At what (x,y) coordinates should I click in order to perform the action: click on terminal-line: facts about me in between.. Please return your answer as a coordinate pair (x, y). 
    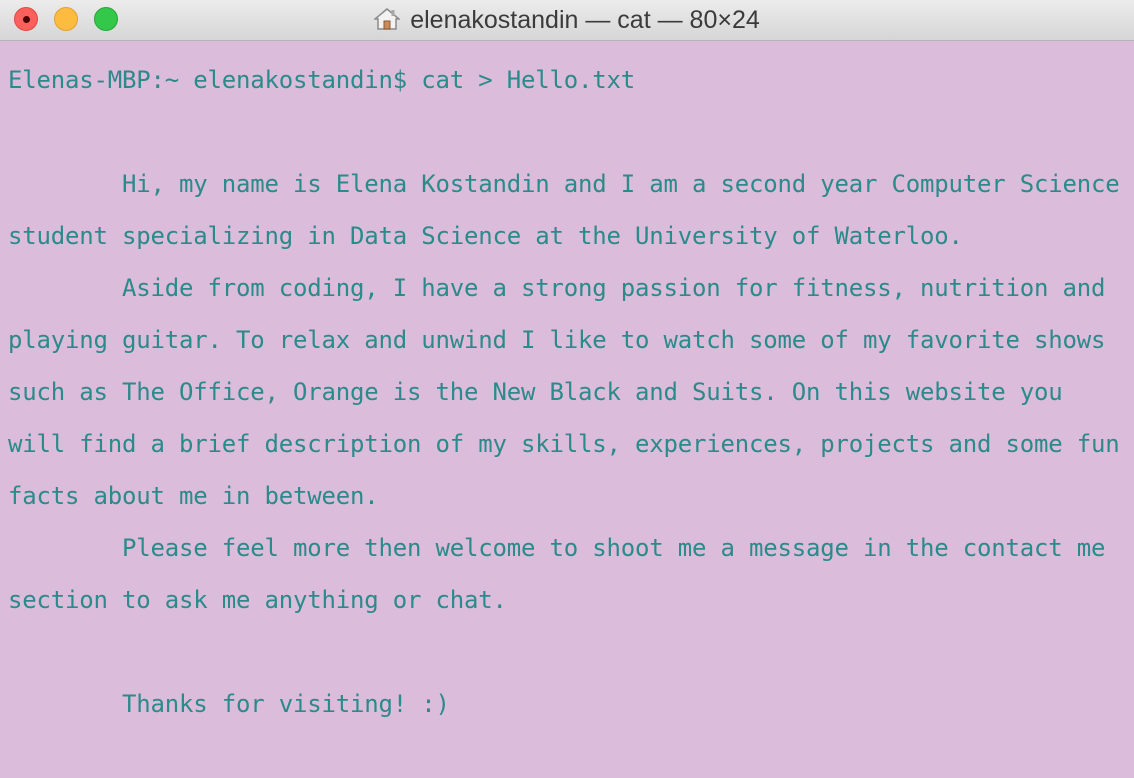
    Looking at the image, I should click on (193, 496).